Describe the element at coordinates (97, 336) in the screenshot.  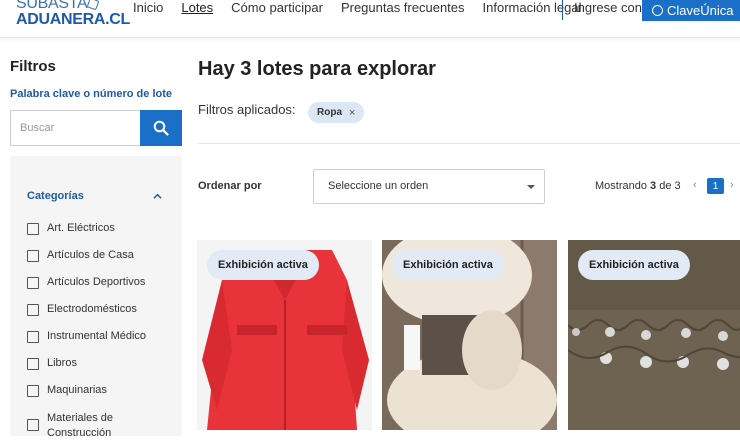
I see `category-label: Instrumental Médico` at that location.